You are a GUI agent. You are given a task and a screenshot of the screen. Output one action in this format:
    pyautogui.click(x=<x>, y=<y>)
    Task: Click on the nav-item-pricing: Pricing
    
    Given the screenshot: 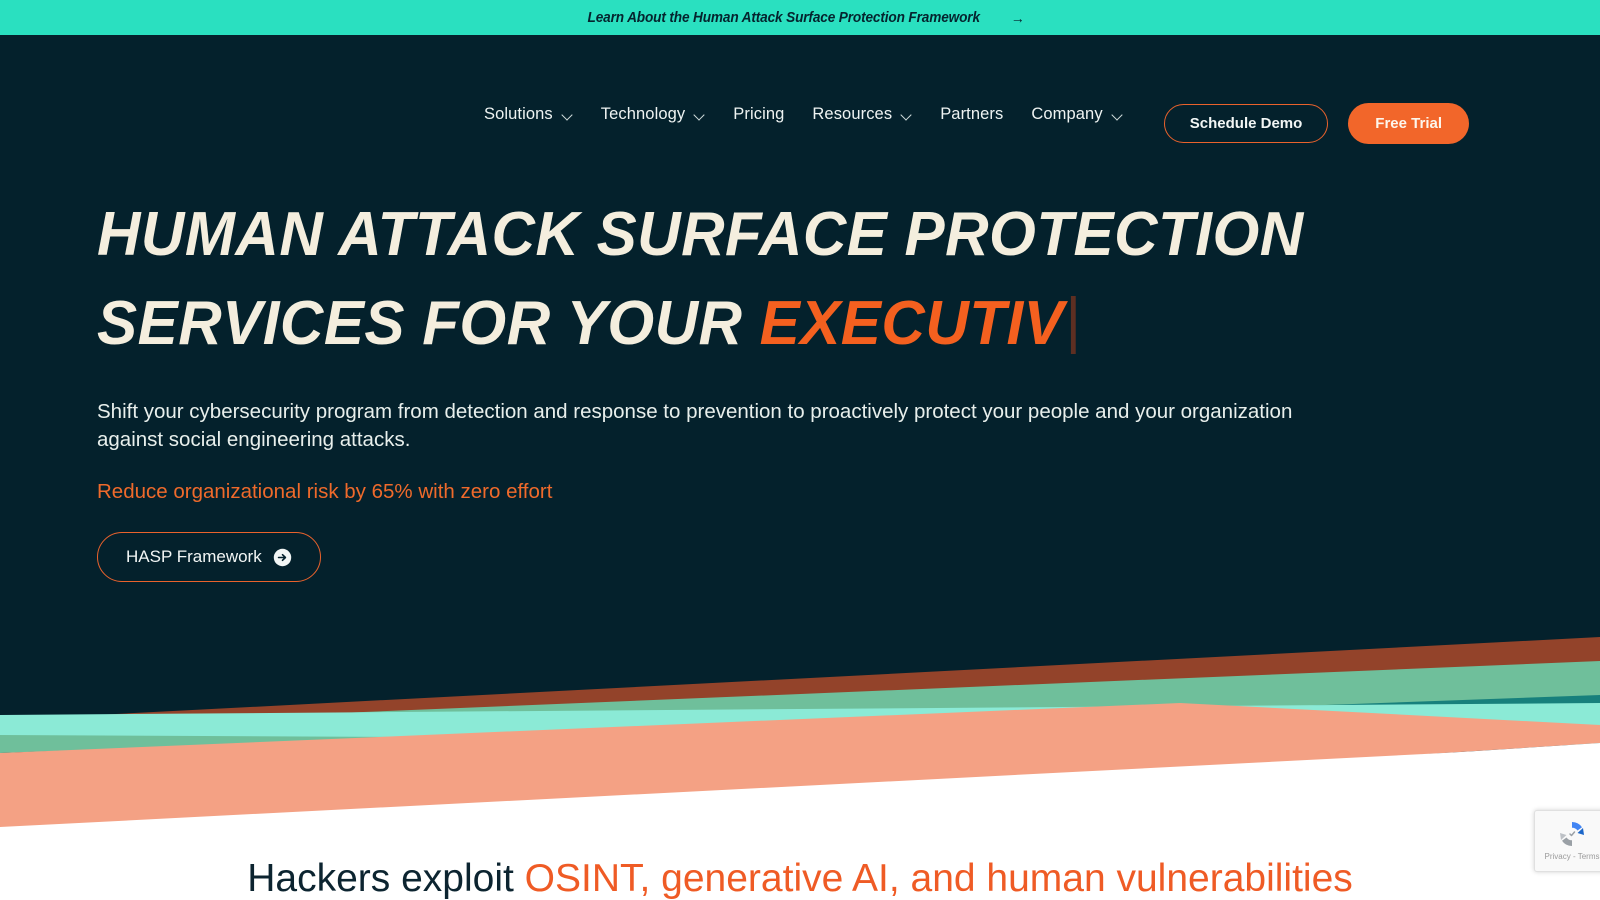 What is the action you would take?
    pyautogui.click(x=758, y=114)
    